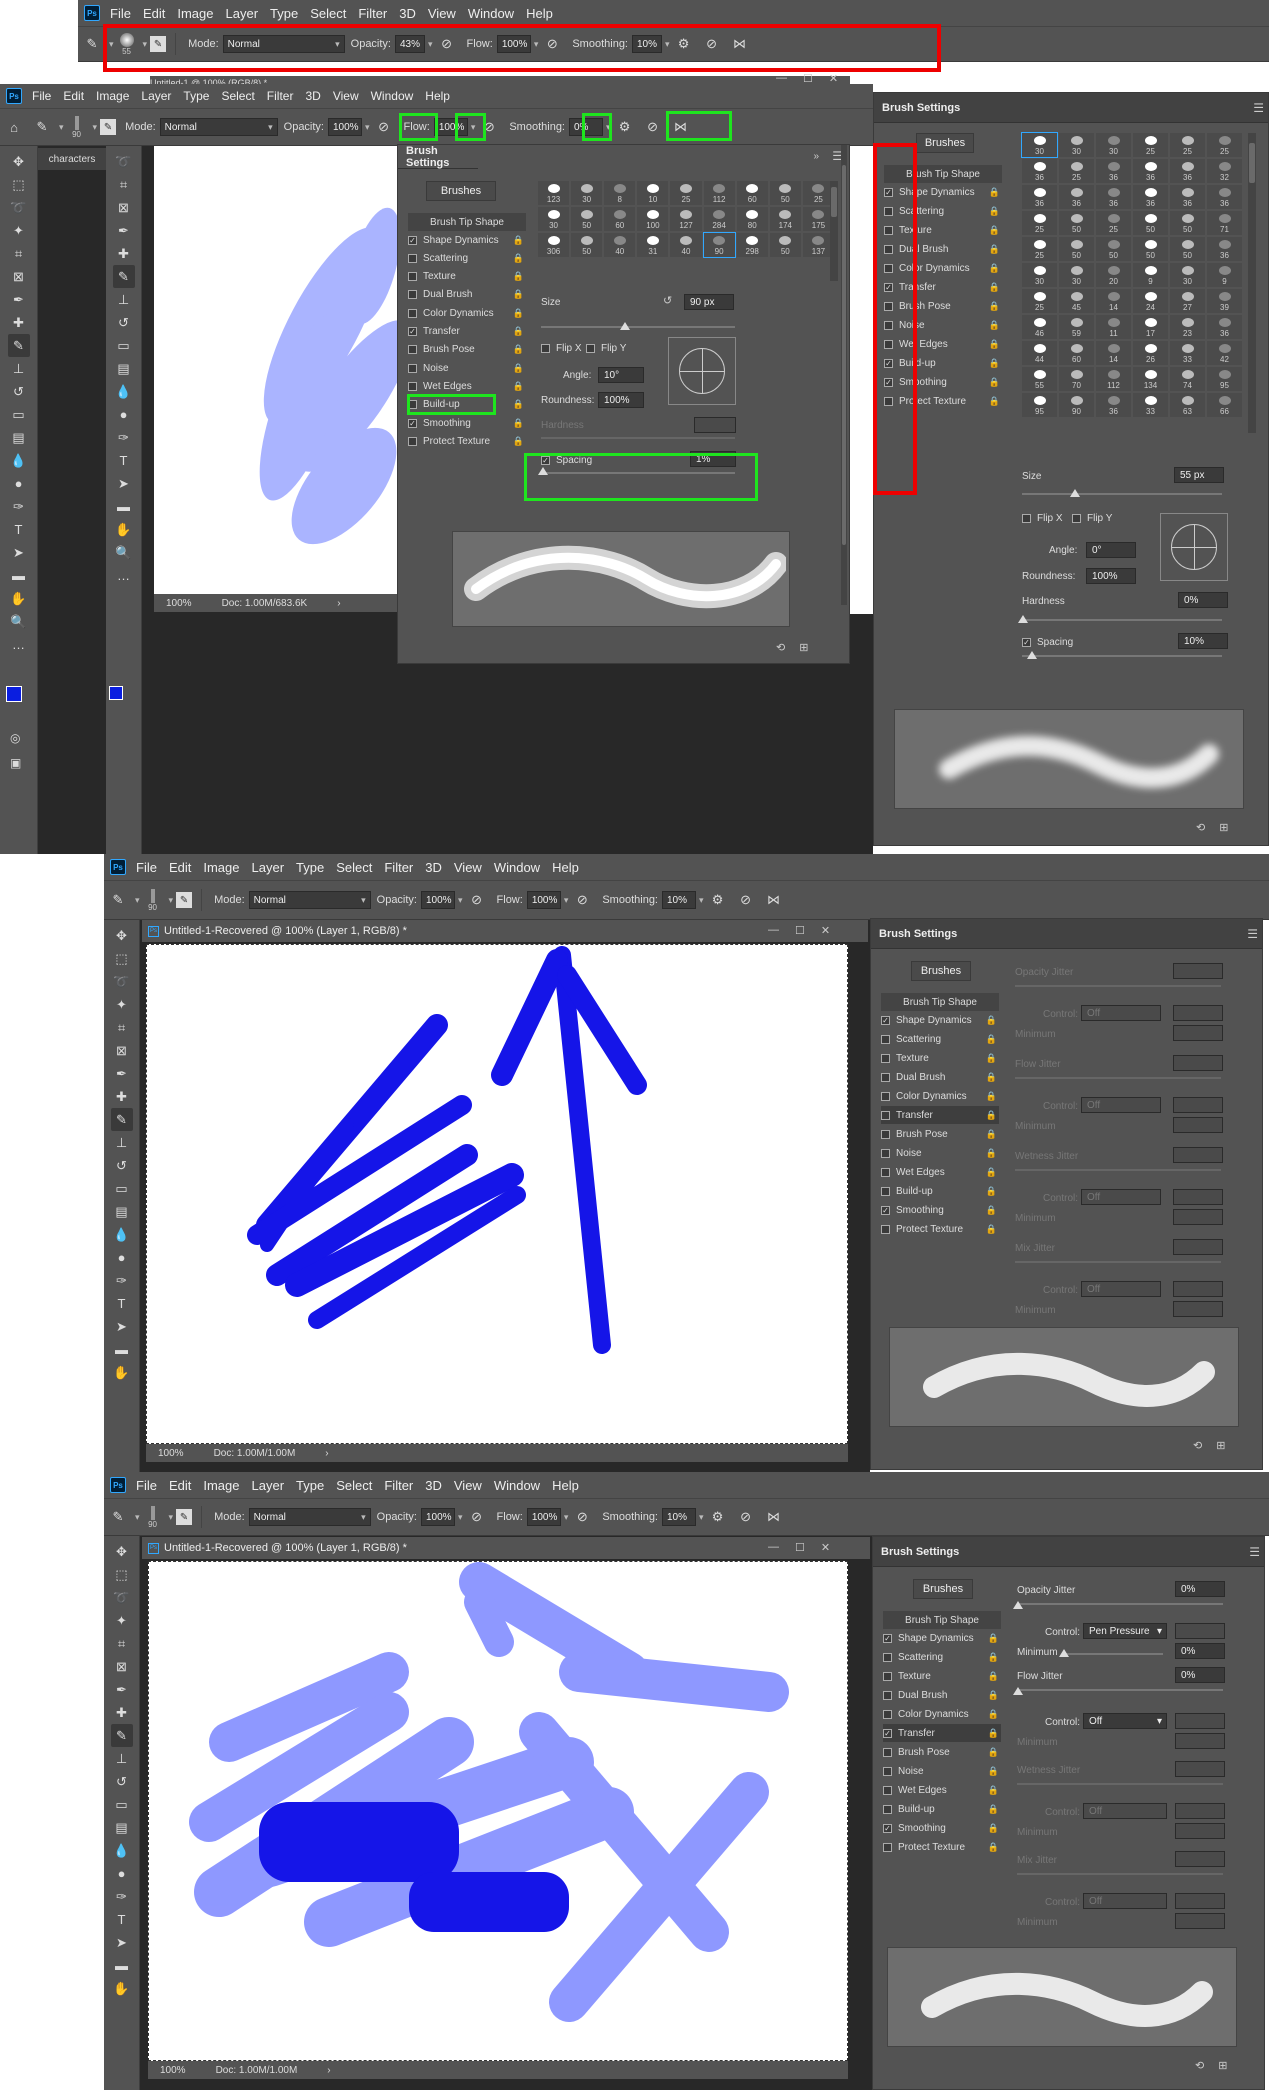  Describe the element at coordinates (940, 1058) in the screenshot. I see `s3-option-texture: Texture 🔒` at that location.